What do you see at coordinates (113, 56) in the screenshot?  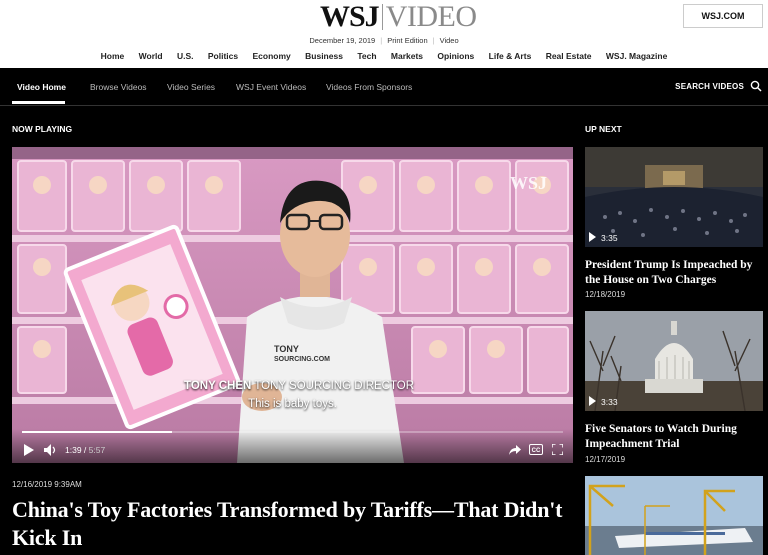 I see `nav-home: Home` at bounding box center [113, 56].